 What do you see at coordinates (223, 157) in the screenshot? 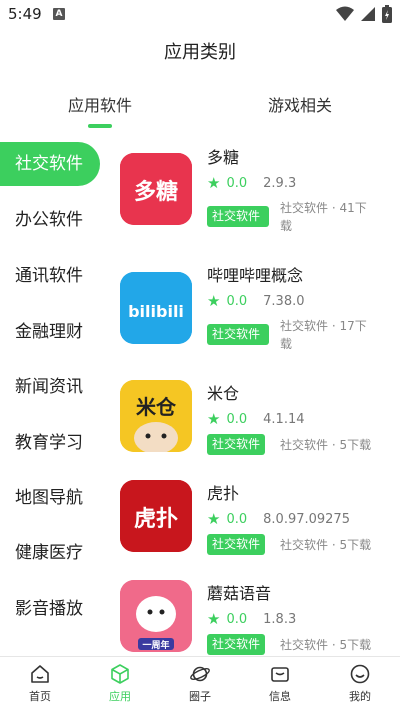
I see `app-name: 多糖` at bounding box center [223, 157].